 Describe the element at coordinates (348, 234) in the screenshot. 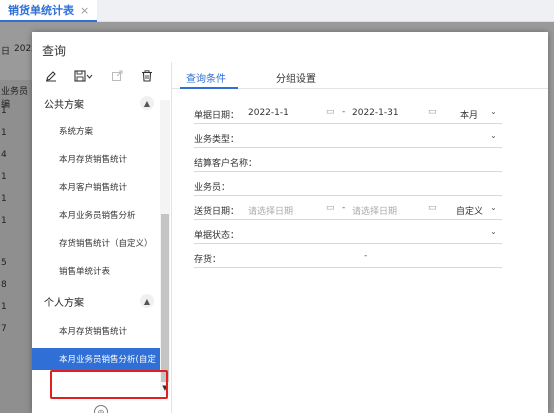

I see `status-row: 单据状态： ⌄` at that location.